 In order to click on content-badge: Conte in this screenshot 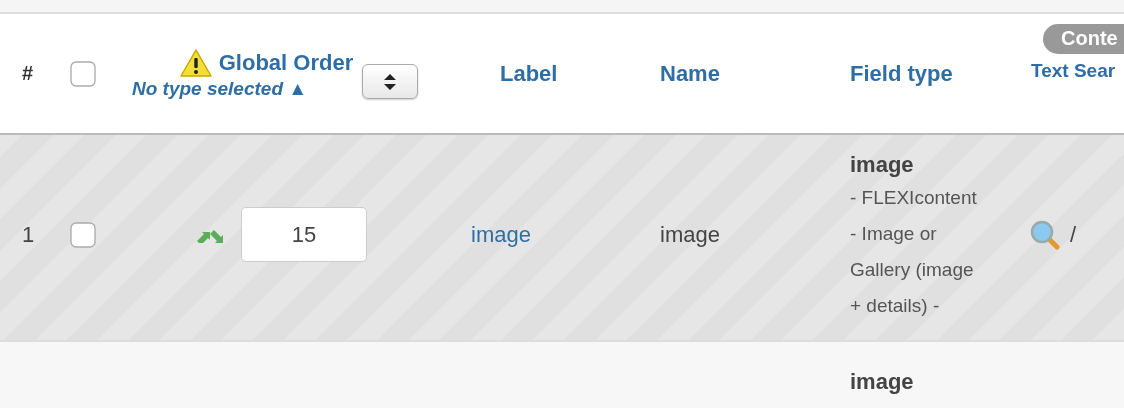, I will do `click(1083, 38)`.